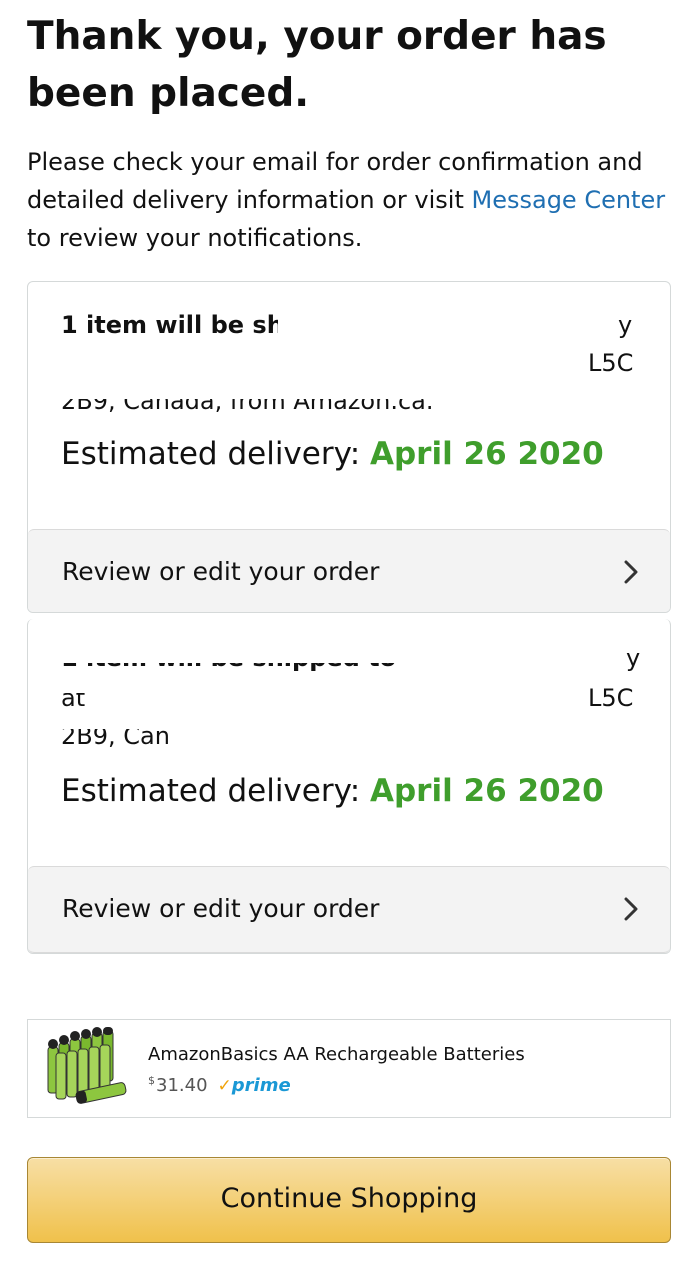  What do you see at coordinates (87, 1065) in the screenshot?
I see `battery-pack-icon` at bounding box center [87, 1065].